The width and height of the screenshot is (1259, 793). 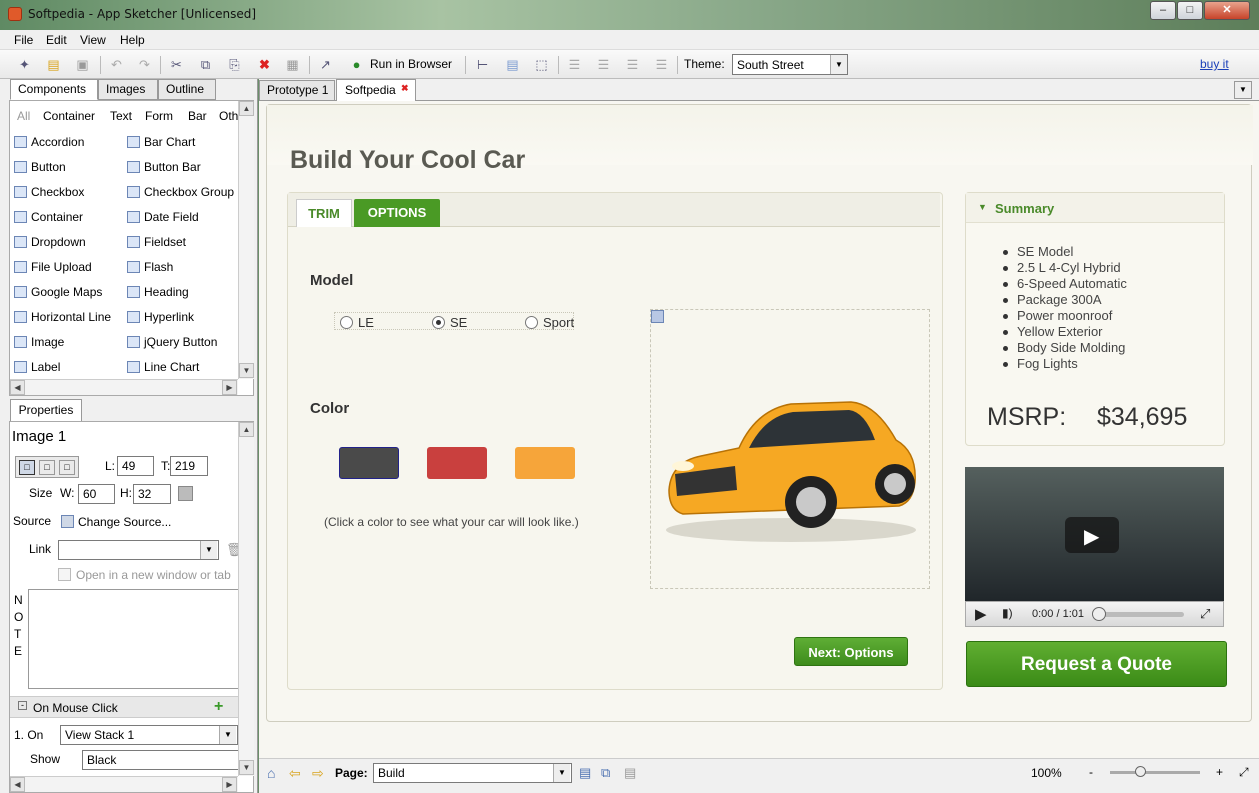 I want to click on run-in-browser-button: Run in Browser, so click(x=411, y=64).